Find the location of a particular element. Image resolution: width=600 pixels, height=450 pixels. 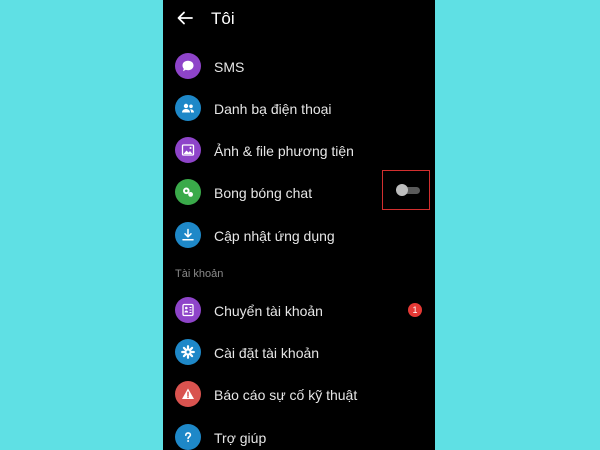

menu-item-switch-account: Chuyển tài khoản is located at coordinates (299, 311).